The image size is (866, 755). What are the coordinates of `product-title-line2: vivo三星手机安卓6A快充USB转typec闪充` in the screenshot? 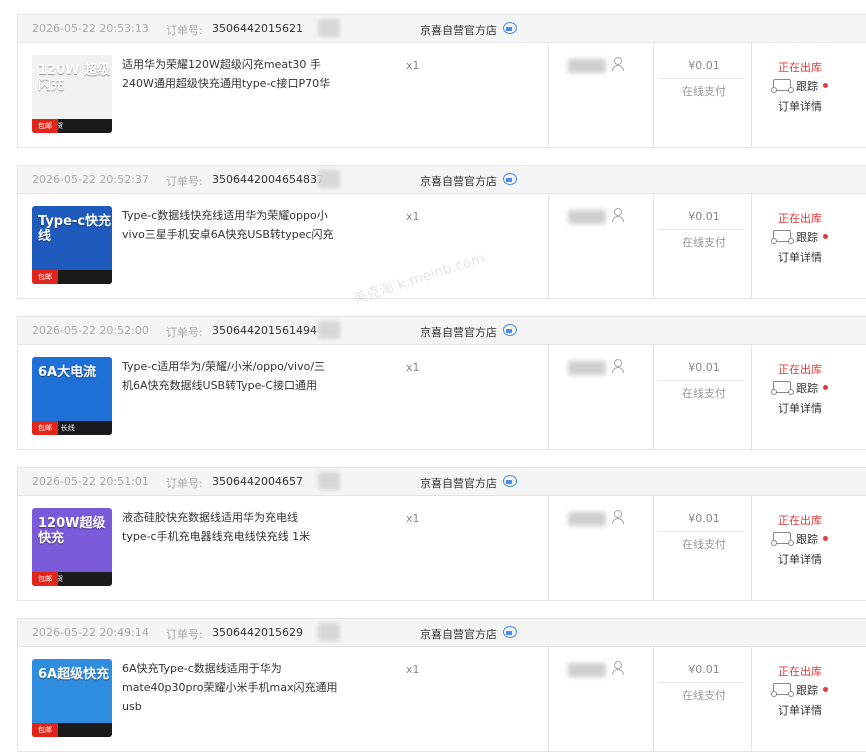 It's located at (228, 234).